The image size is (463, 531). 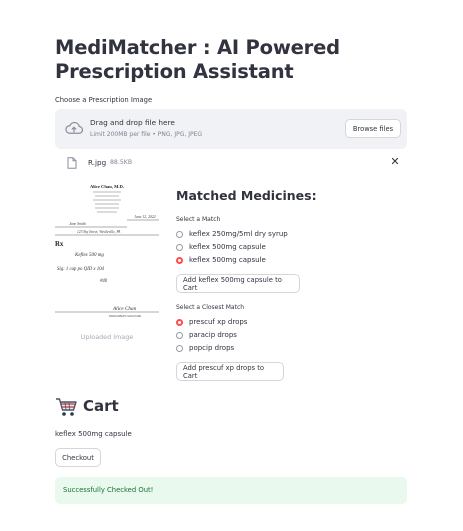 I want to click on browse-files-button: Browse files, so click(x=373, y=128).